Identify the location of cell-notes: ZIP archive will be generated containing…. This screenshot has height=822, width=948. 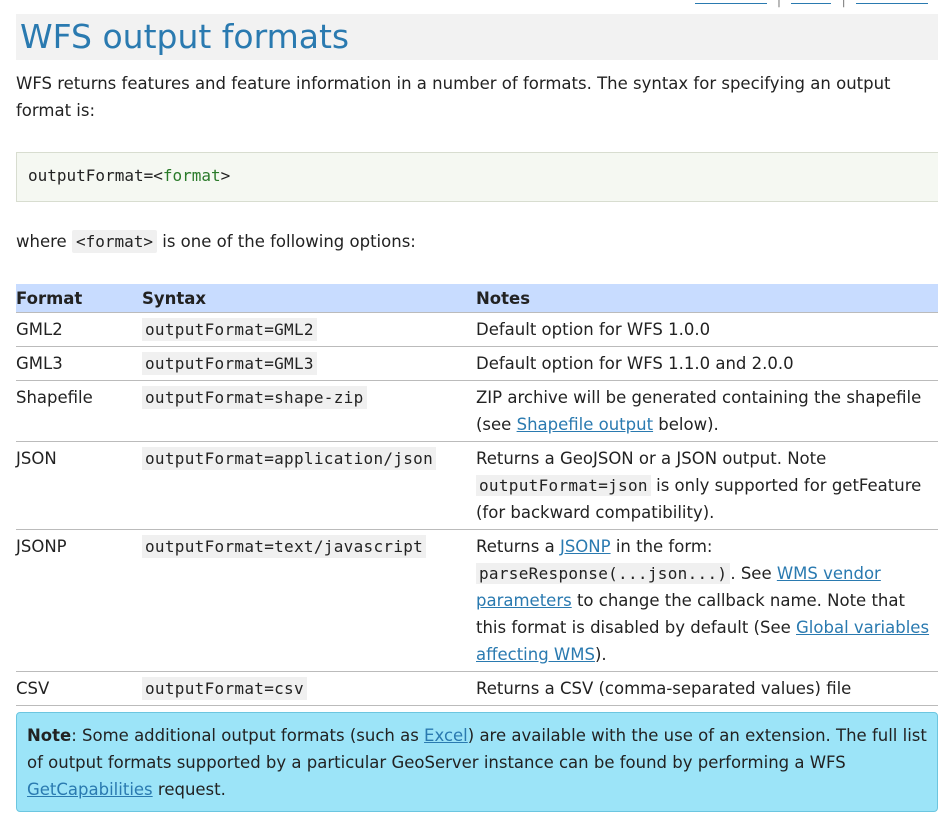
(707, 411).